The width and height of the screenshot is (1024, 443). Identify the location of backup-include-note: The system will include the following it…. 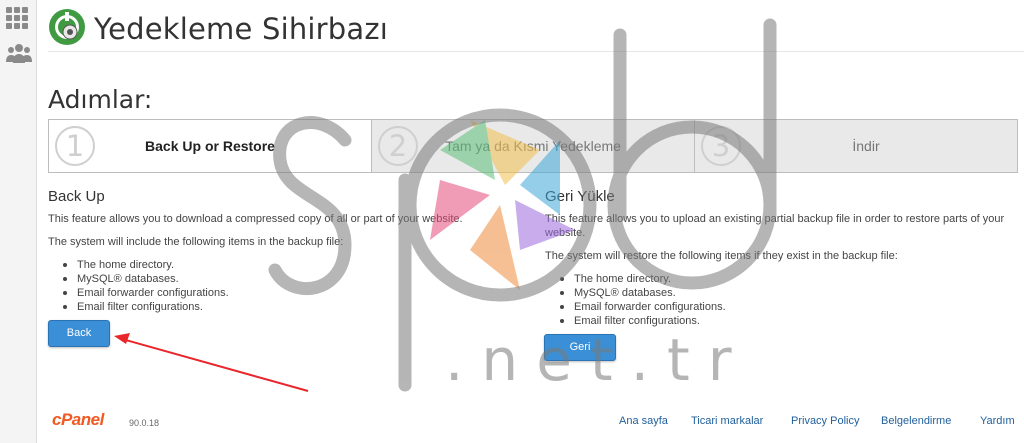
(196, 242).